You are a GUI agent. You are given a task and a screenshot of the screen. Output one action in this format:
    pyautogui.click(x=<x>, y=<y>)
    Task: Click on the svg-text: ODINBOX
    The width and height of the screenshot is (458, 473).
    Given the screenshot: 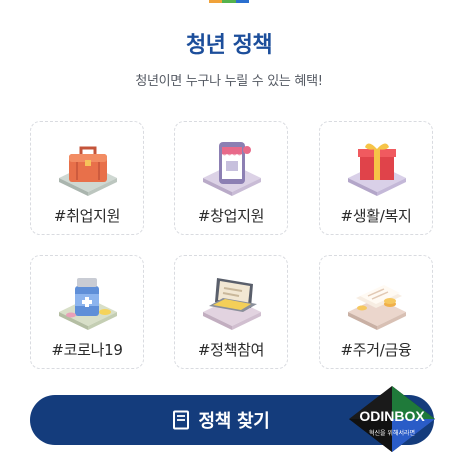 What is the action you would take?
    pyautogui.click(x=392, y=416)
    